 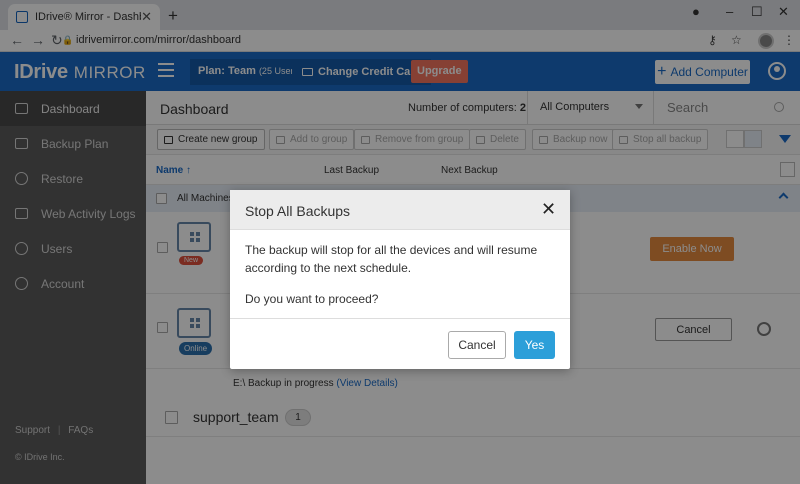 What do you see at coordinates (400, 210) in the screenshot?
I see `dialog-header: Stop All Backups ✕` at bounding box center [400, 210].